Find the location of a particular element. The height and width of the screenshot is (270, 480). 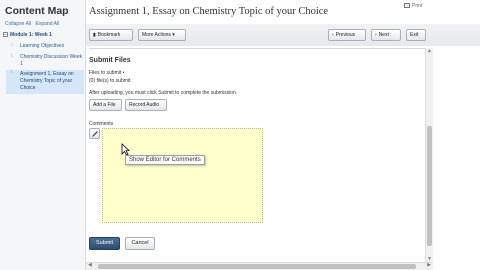

scroll-right-icon: ▶ is located at coordinates (429, 265).